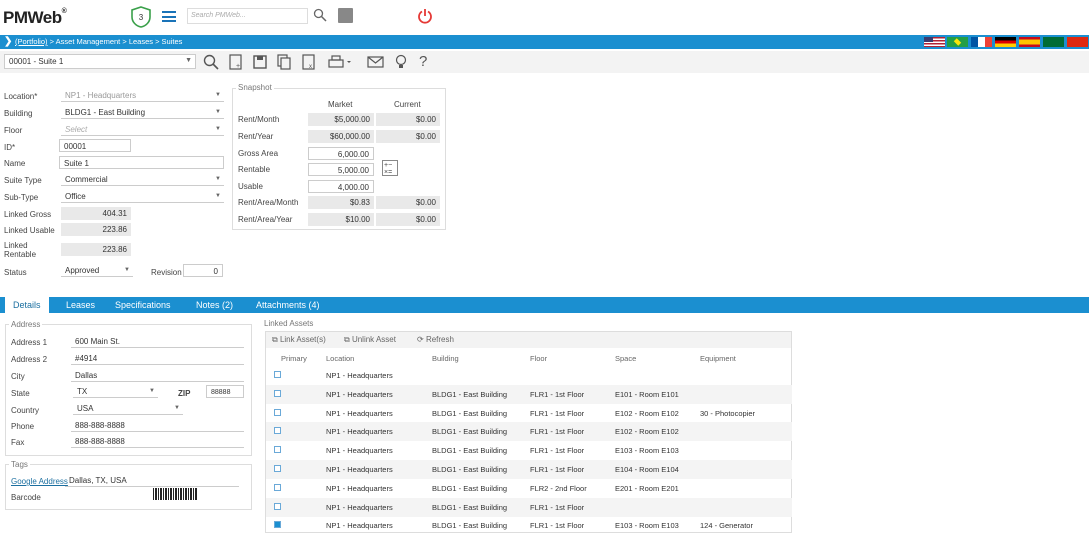 This screenshot has height=535, width=1089. Describe the element at coordinates (268, 202) in the screenshot. I see `snapshot-row-label: Rent/Area/Month` at that location.